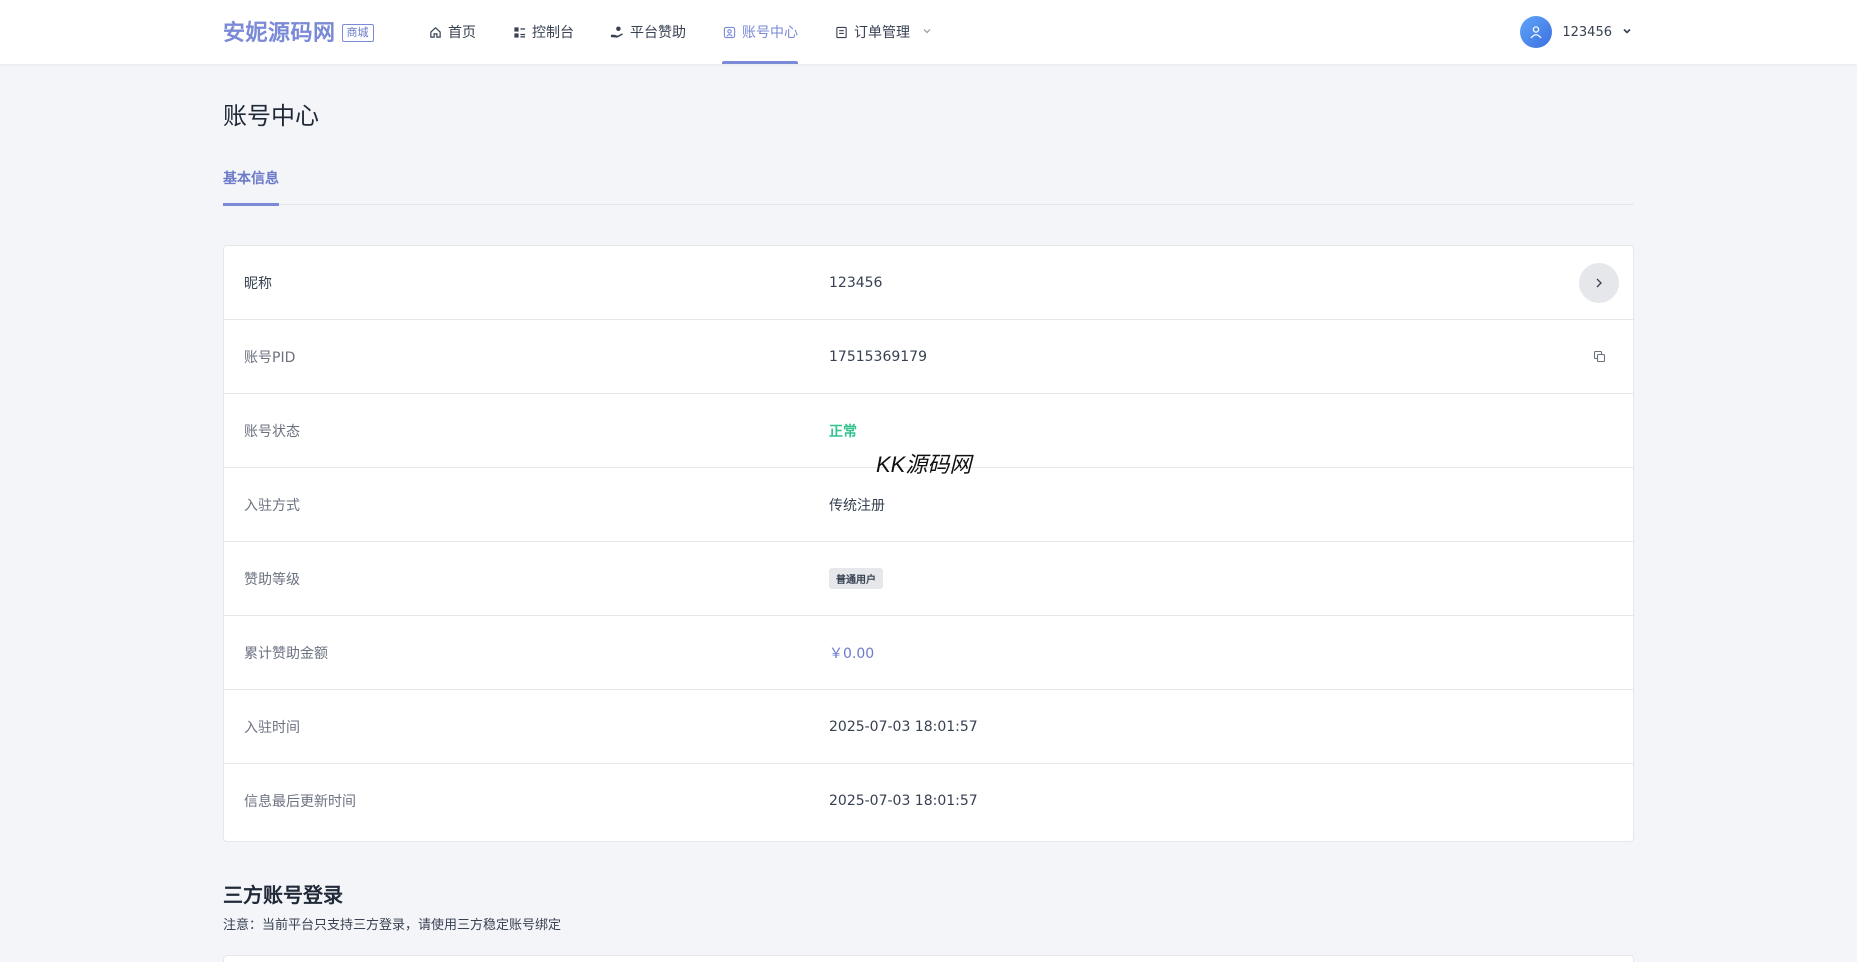  Describe the element at coordinates (928, 579) in the screenshot. I see `info-row-level: 赞助等级 普通用户` at that location.